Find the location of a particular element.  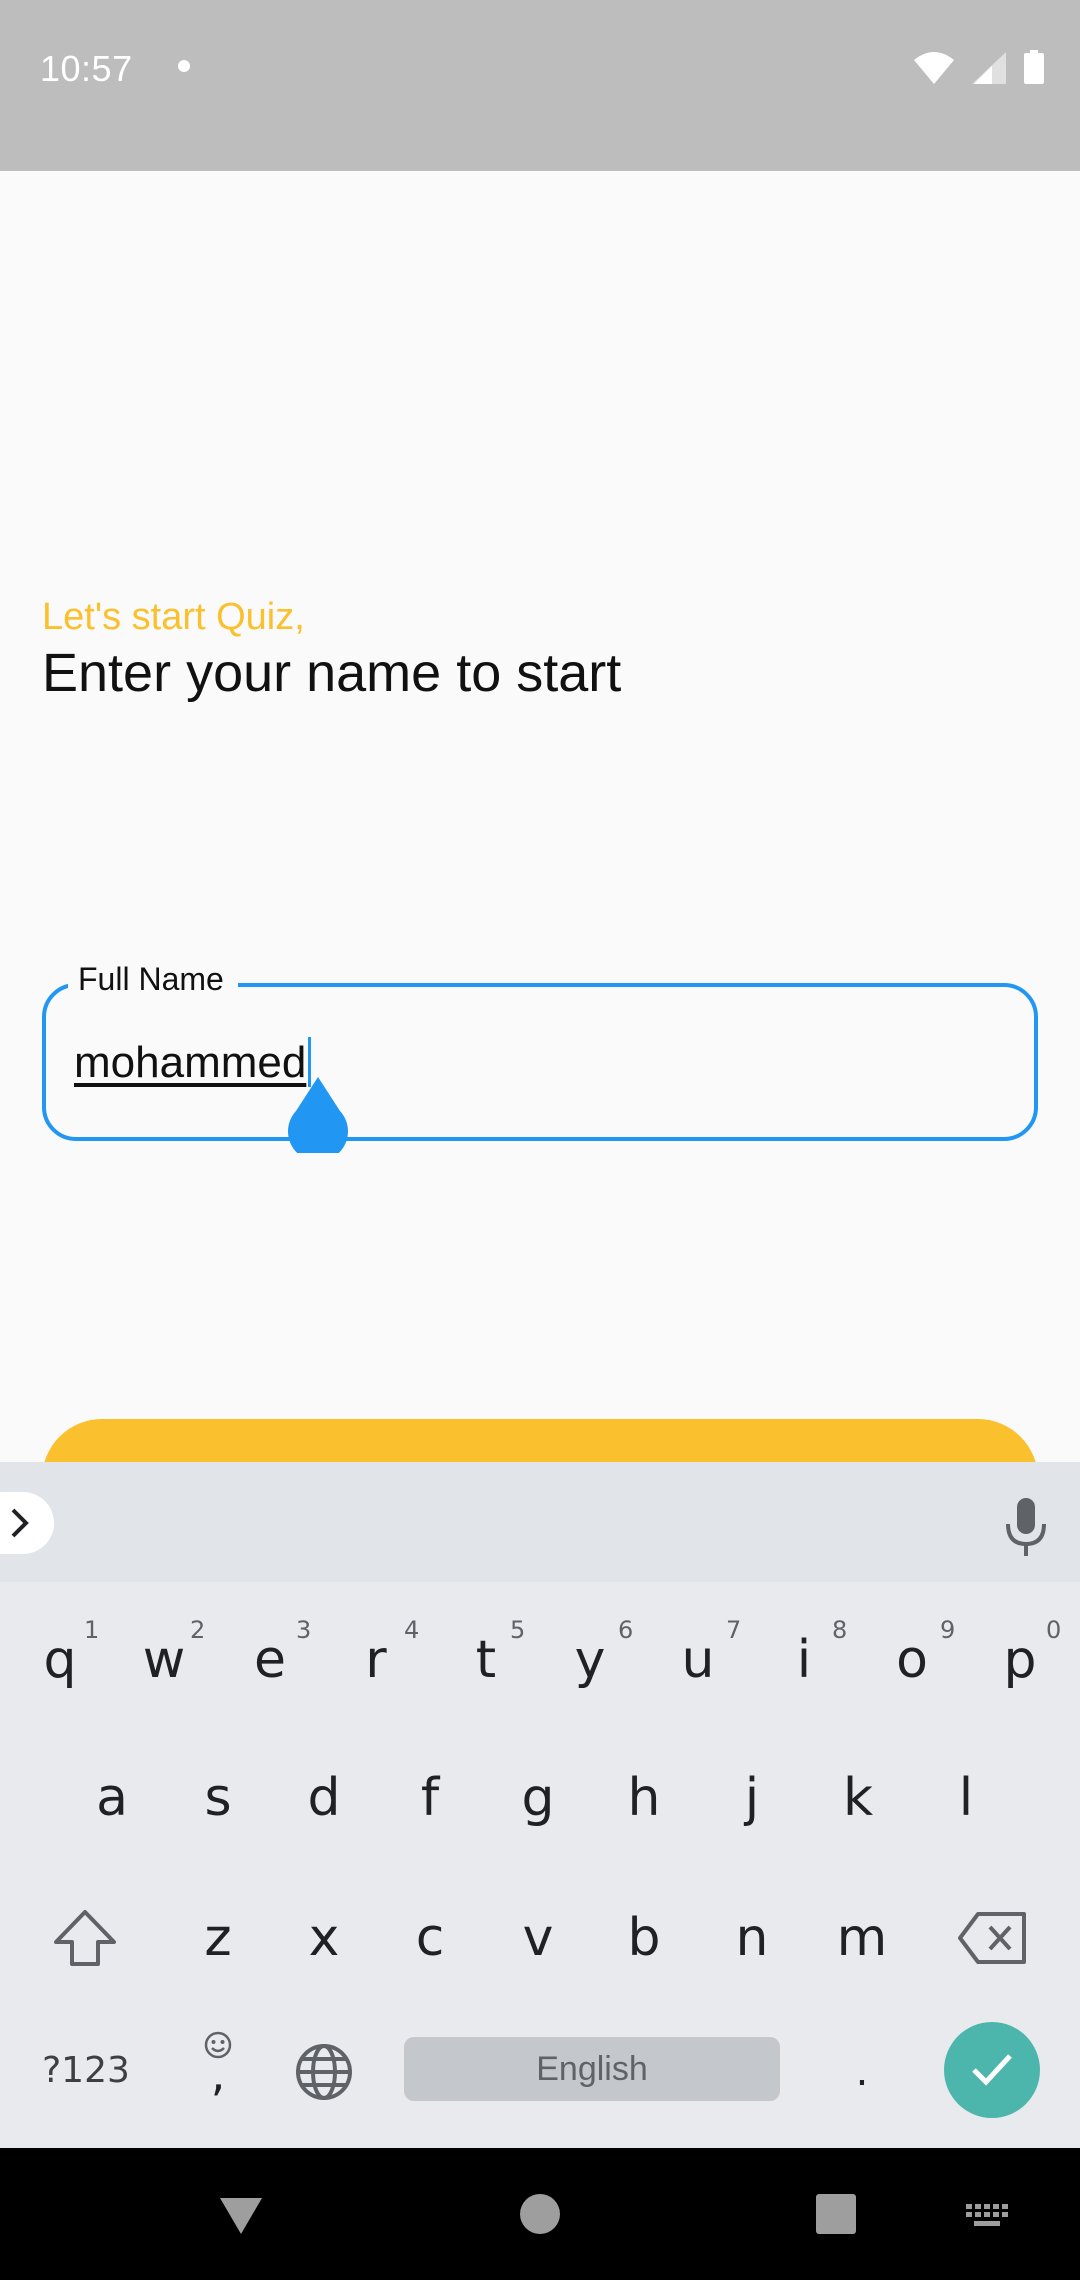

status-bar: 10:57 is located at coordinates (540, 85).